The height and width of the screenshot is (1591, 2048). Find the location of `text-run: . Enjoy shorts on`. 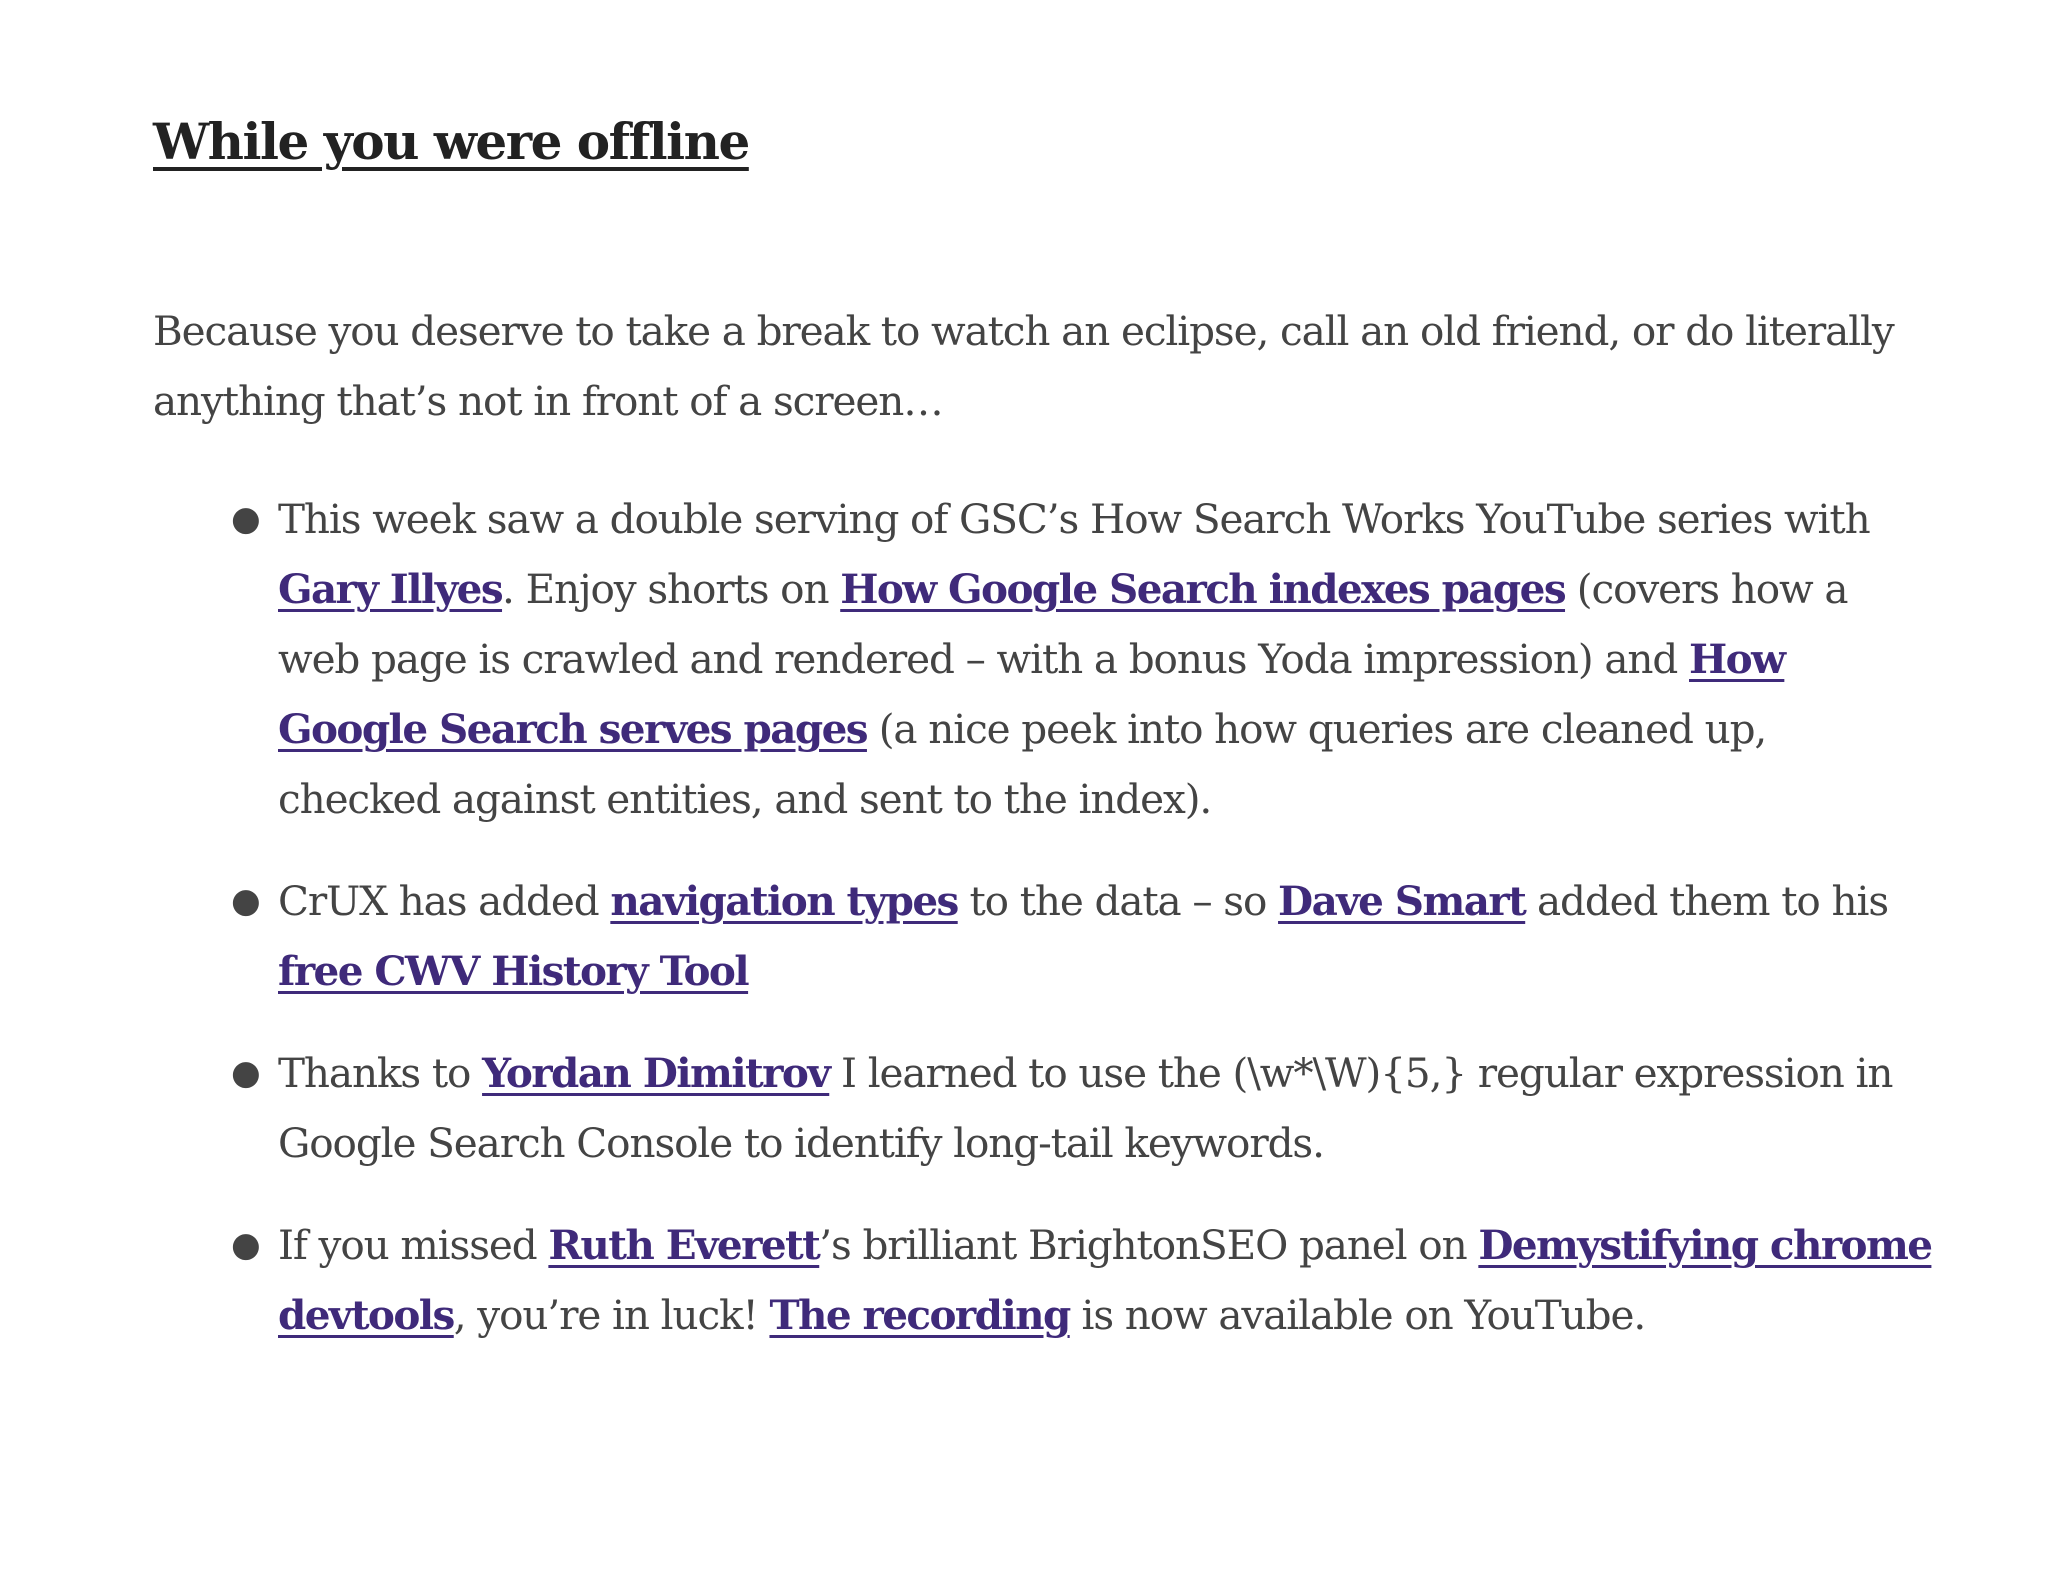

text-run: . Enjoy shorts on is located at coordinates (671, 589).